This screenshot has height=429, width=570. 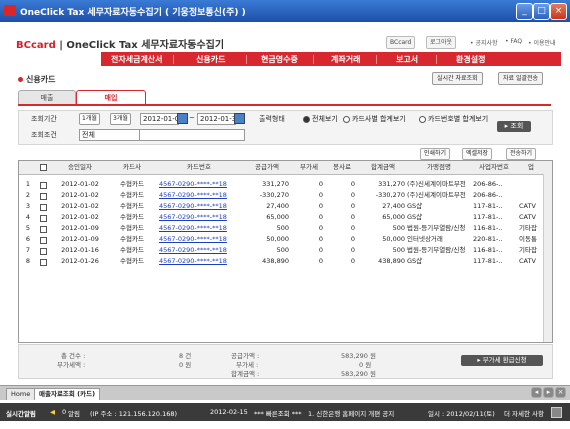 I want to click on logout-button: 로그아웃, so click(x=441, y=42).